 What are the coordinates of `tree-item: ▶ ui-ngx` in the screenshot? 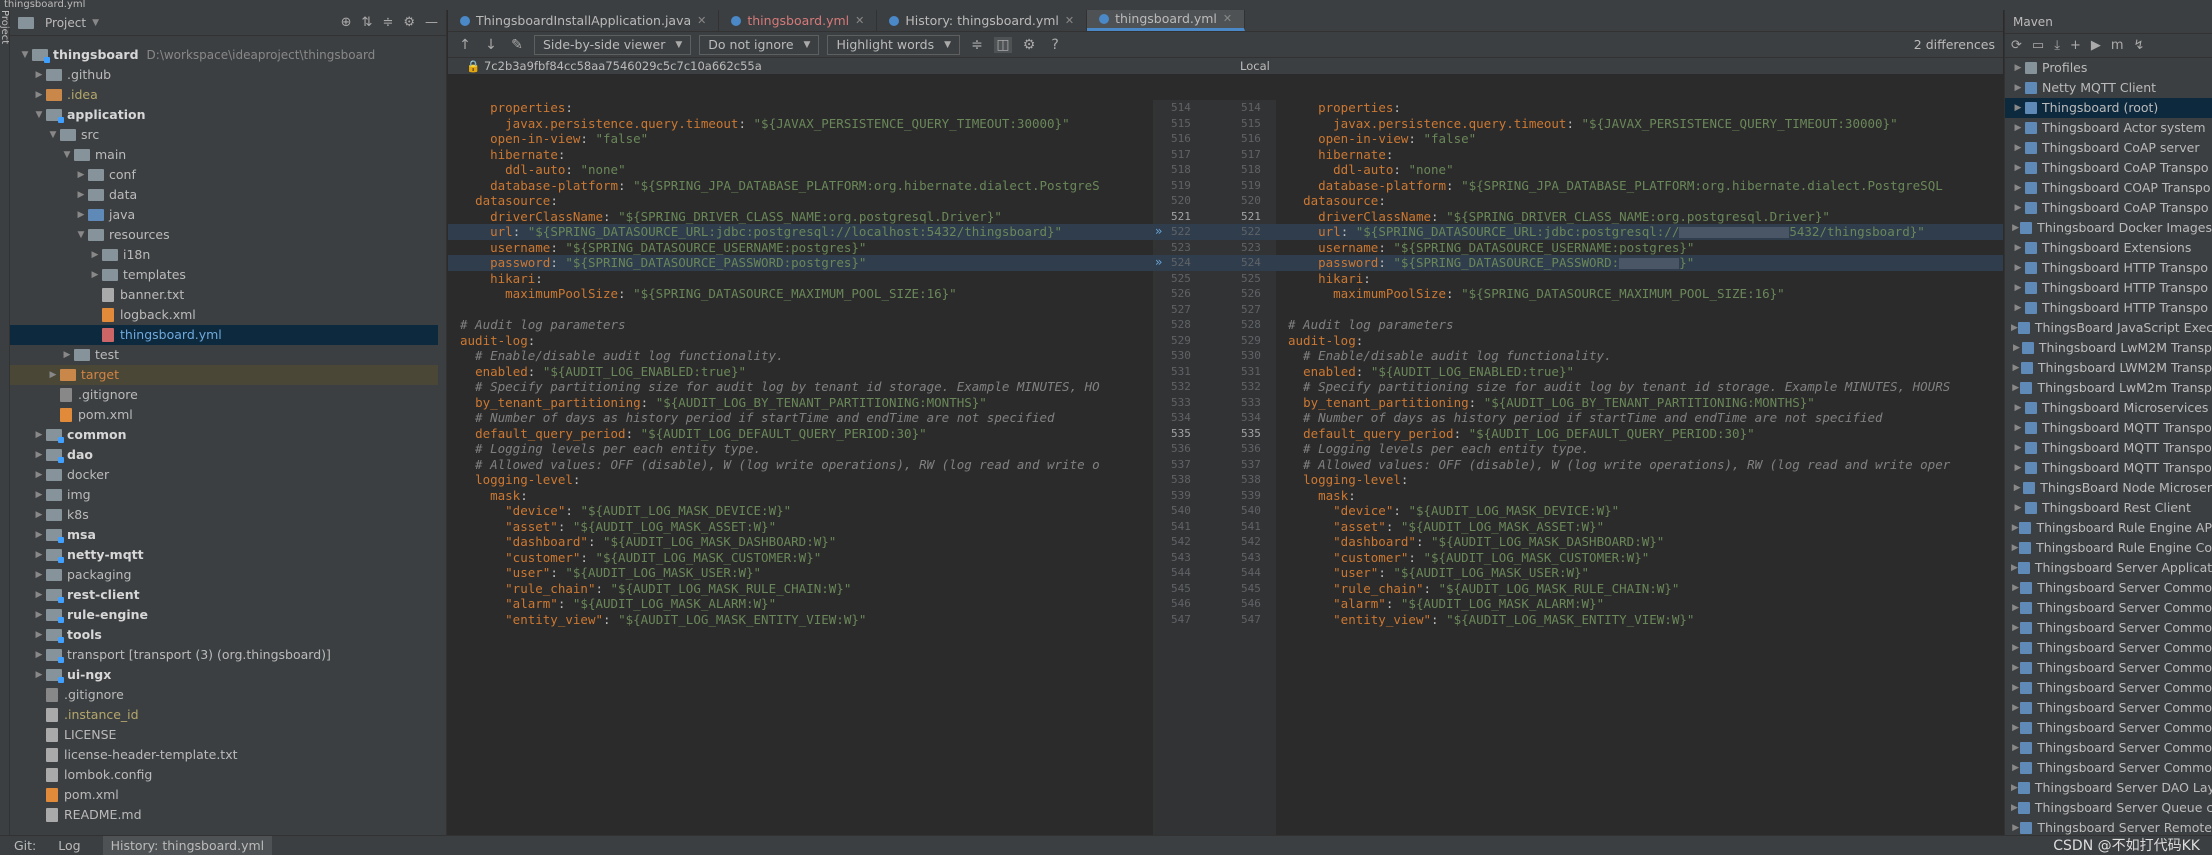 It's located at (224, 675).